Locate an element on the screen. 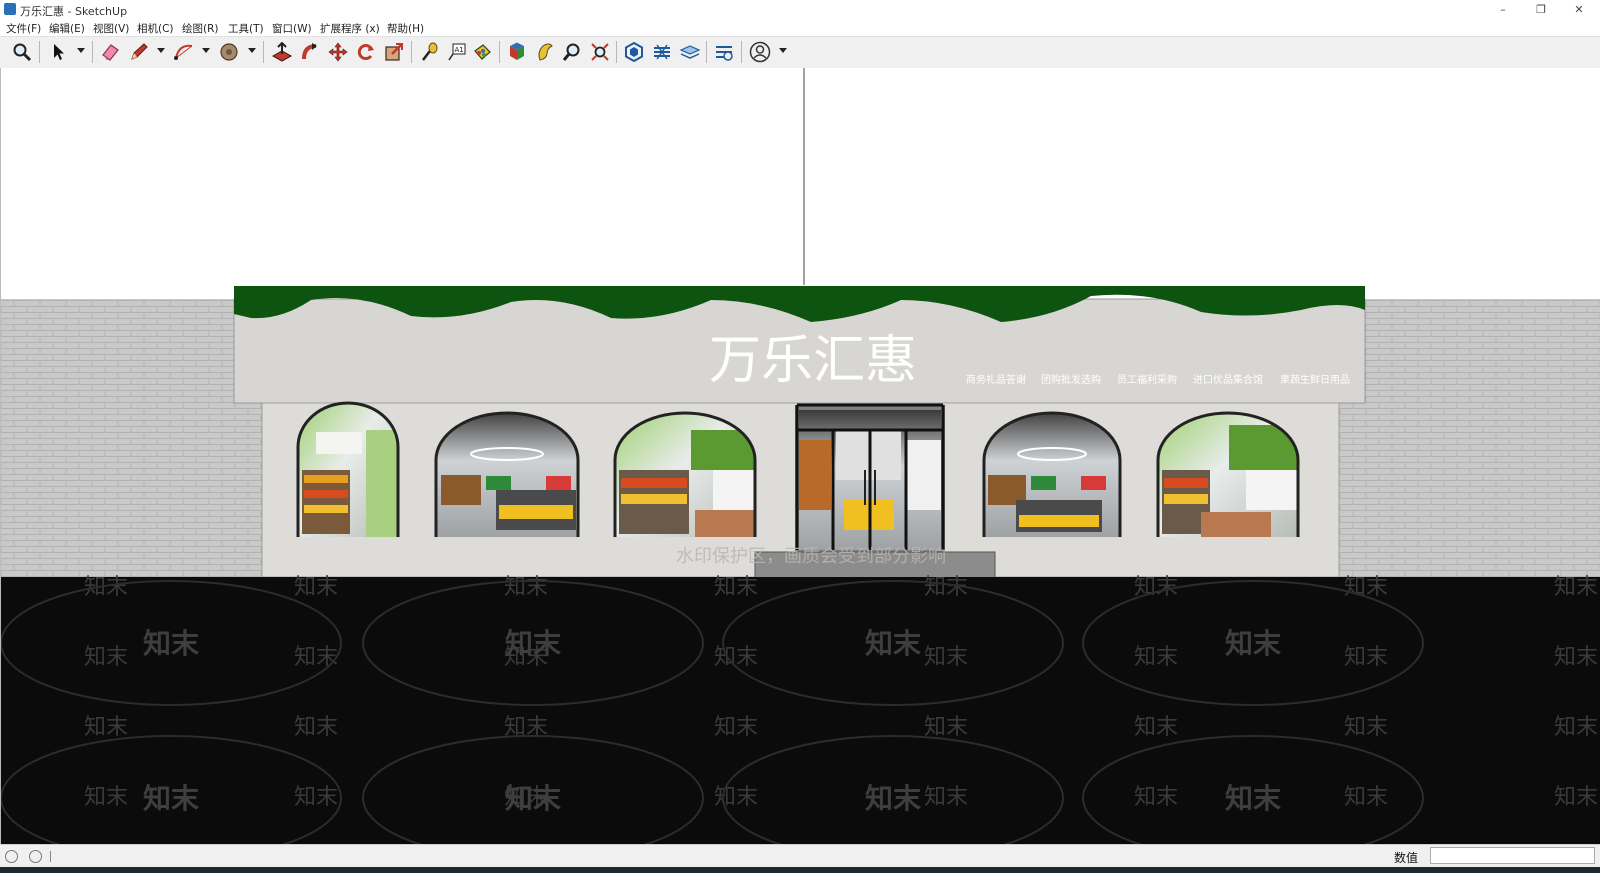  menu-draw: 绘图(R) is located at coordinates (200, 28).